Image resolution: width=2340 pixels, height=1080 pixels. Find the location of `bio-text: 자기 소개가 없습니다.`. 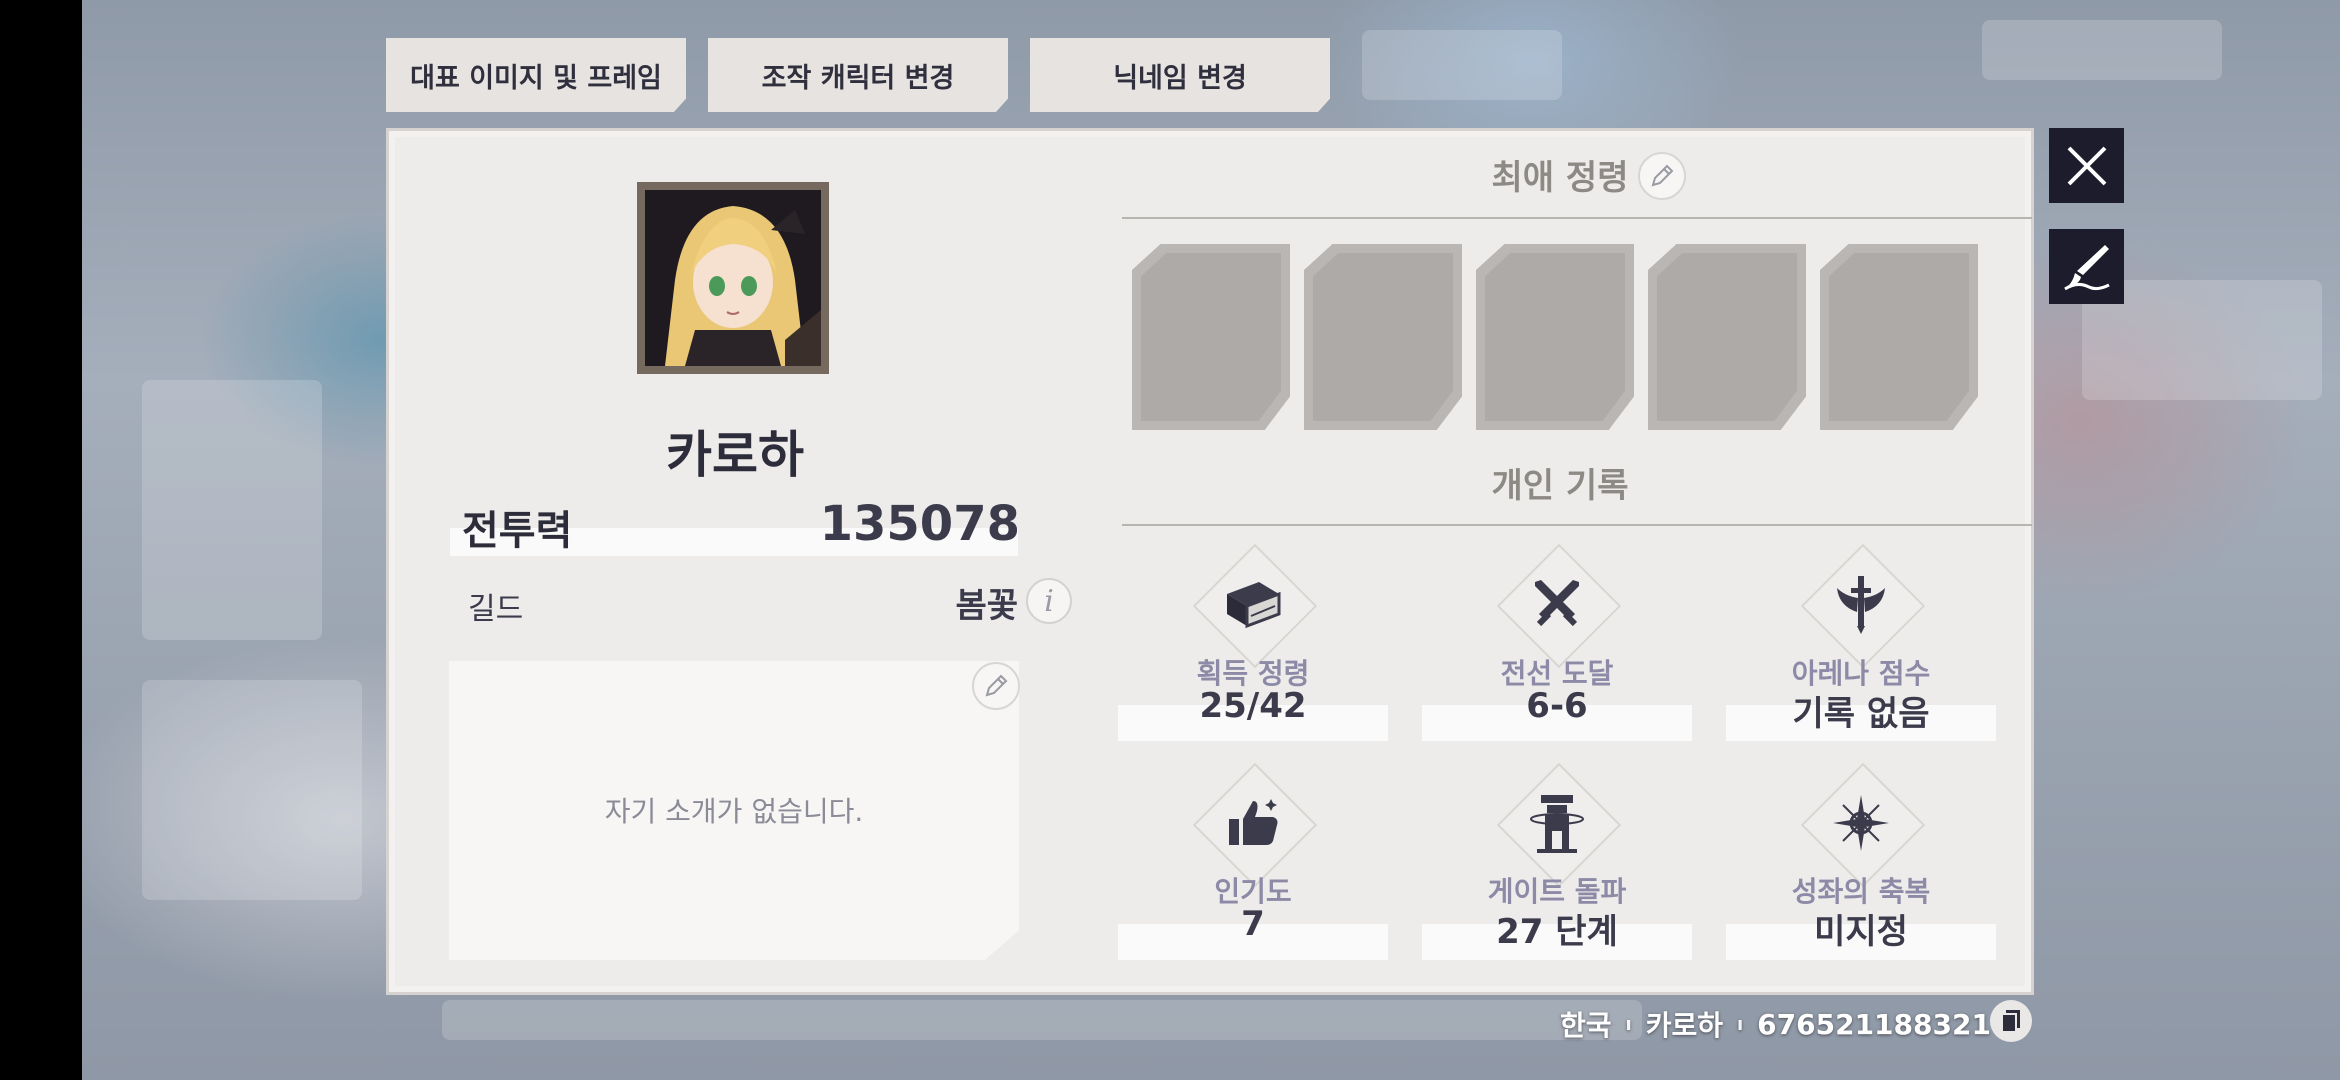

bio-text: 자기 소개가 없습니다. is located at coordinates (734, 811).